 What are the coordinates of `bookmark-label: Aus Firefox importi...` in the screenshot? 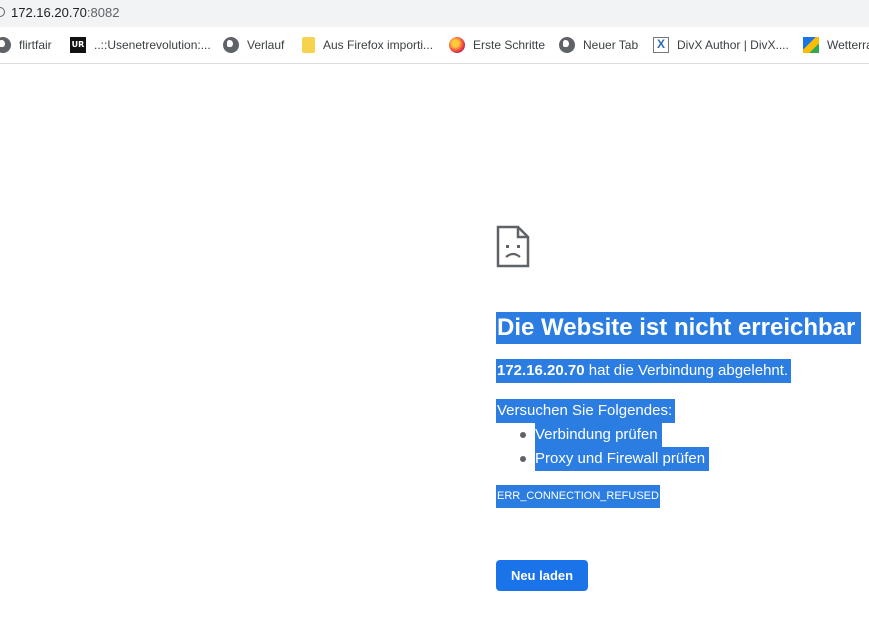 It's located at (378, 45).